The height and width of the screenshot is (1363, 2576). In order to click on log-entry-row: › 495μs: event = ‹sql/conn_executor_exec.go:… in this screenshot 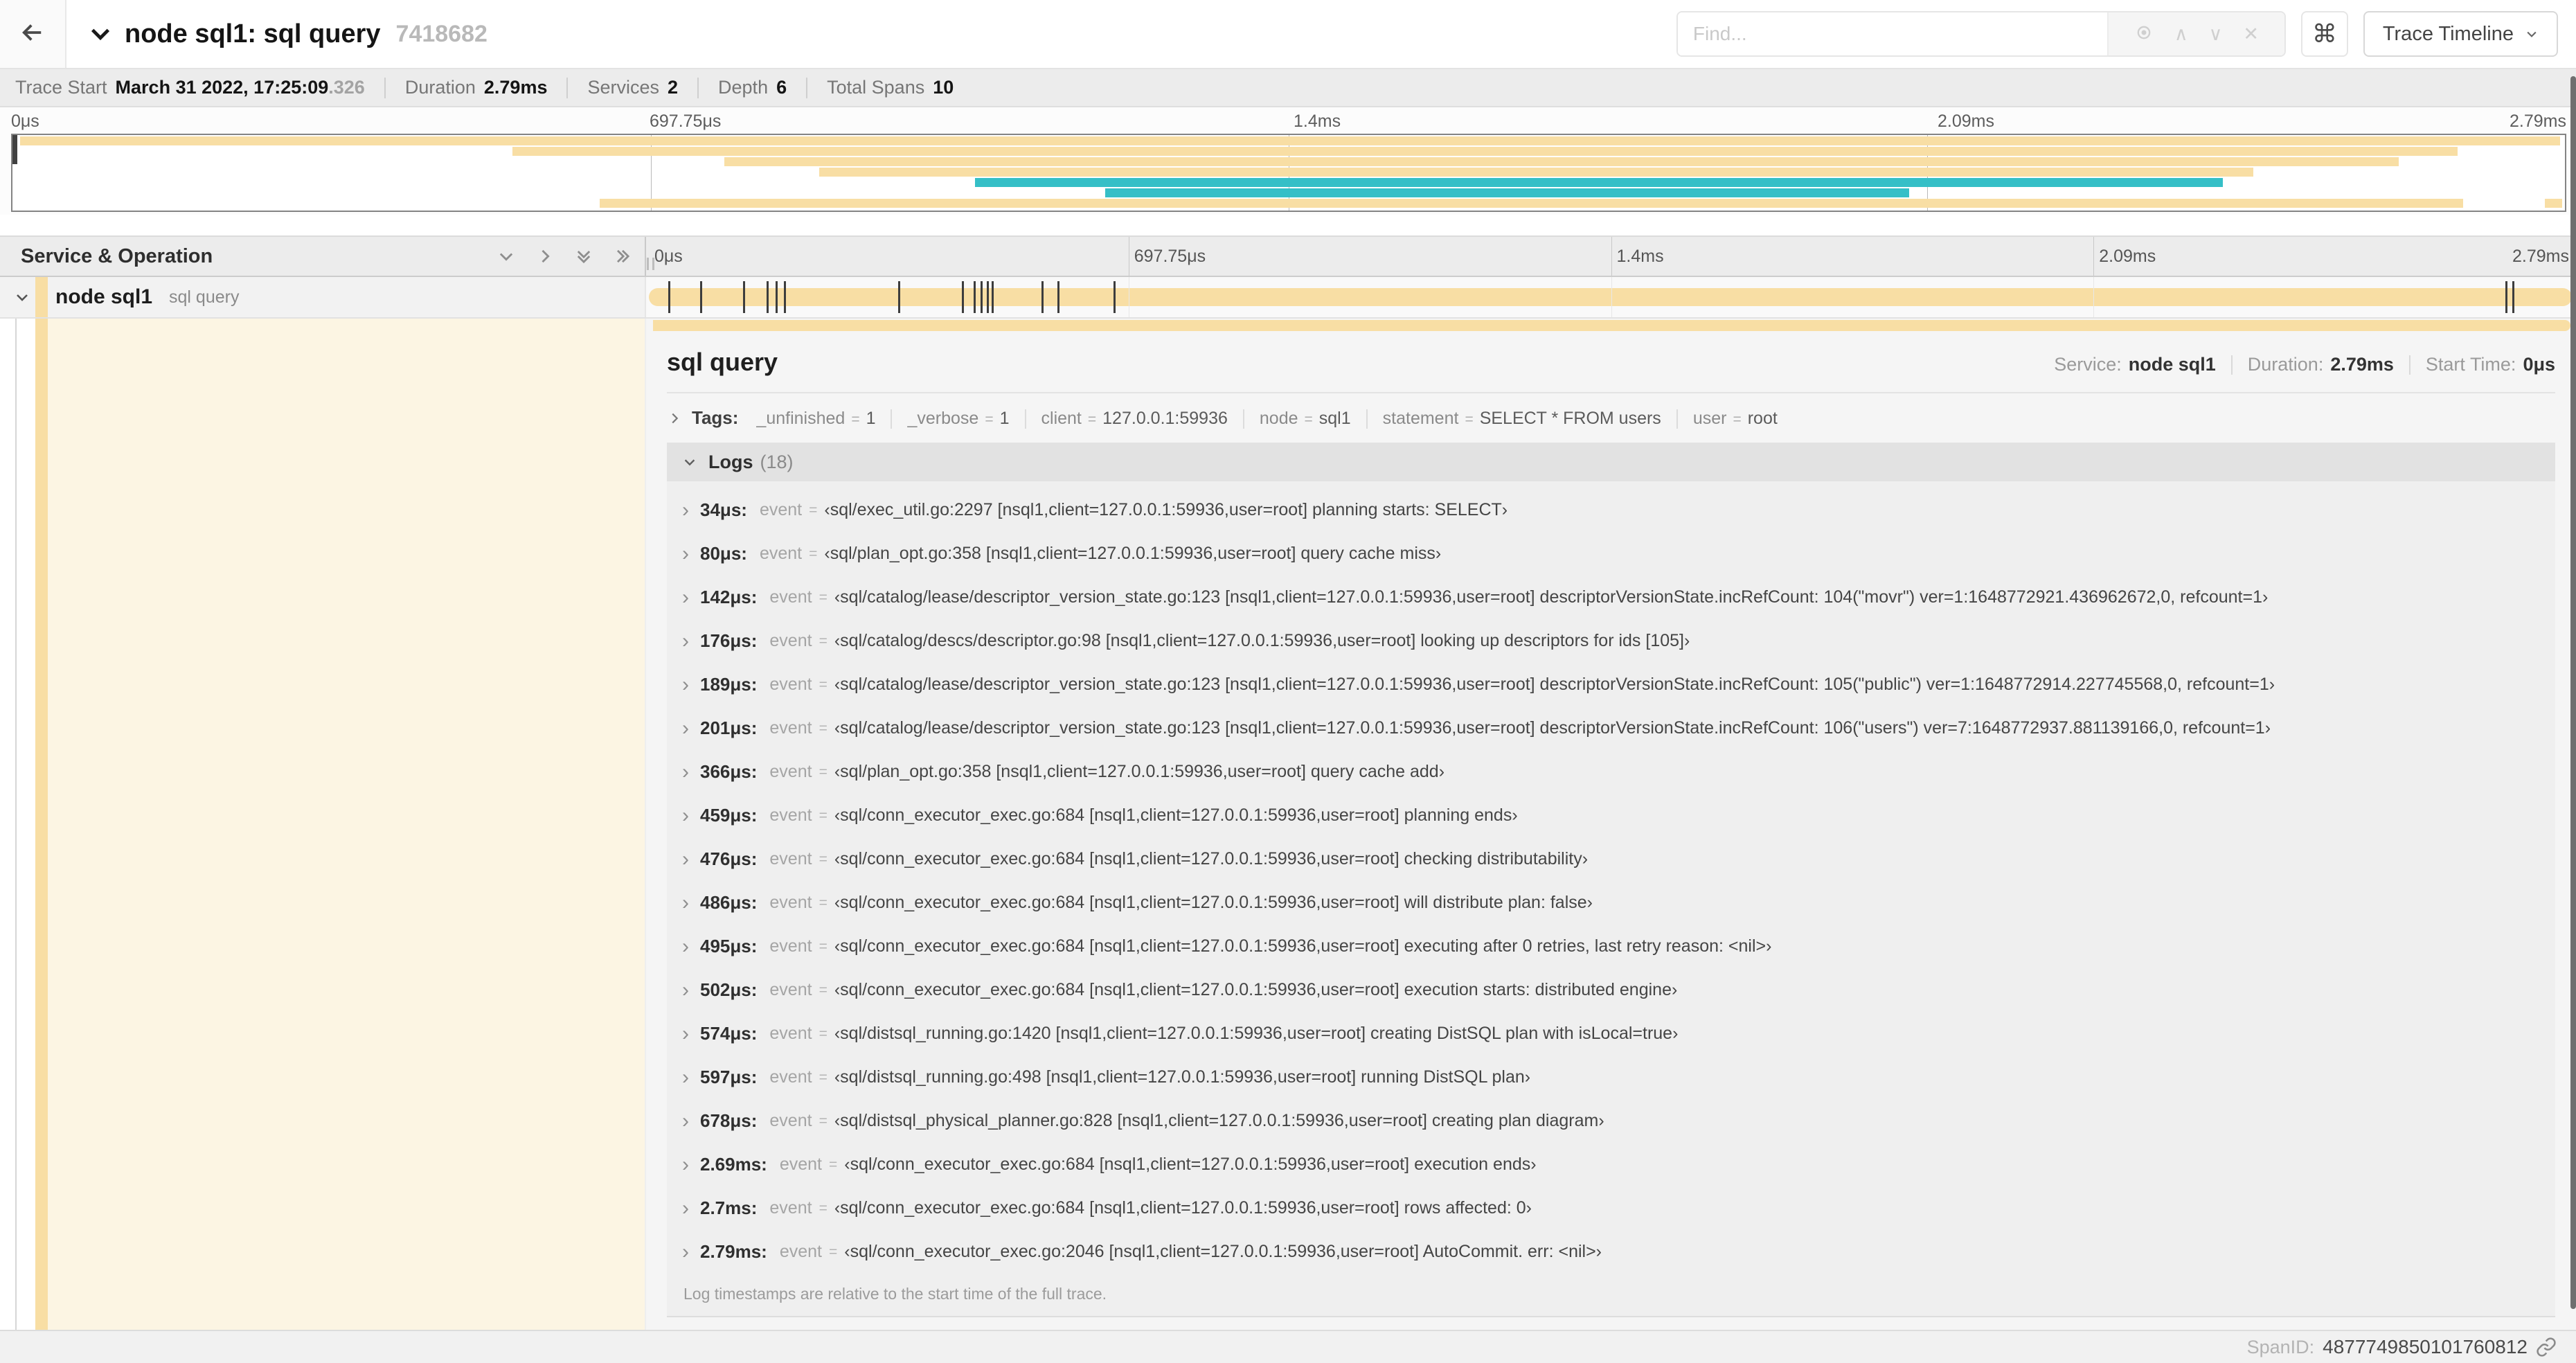, I will do `click(1618, 946)`.